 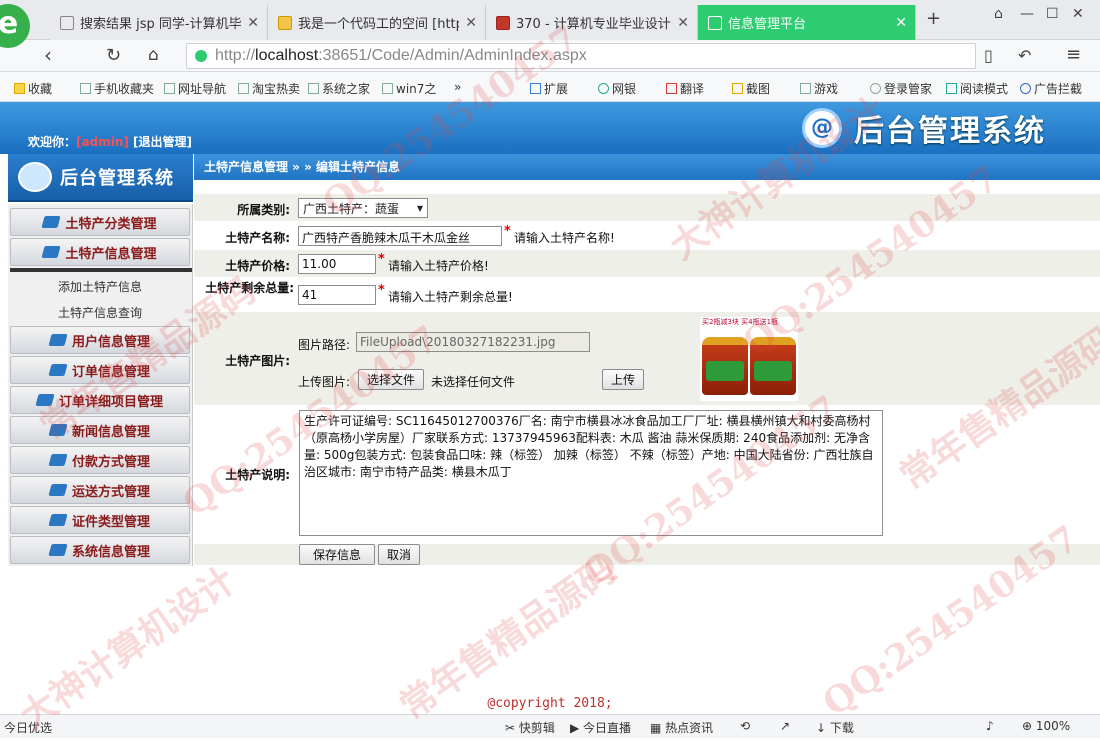 I want to click on quick-clip-button: ✂ 快剪辑, so click(x=530, y=727).